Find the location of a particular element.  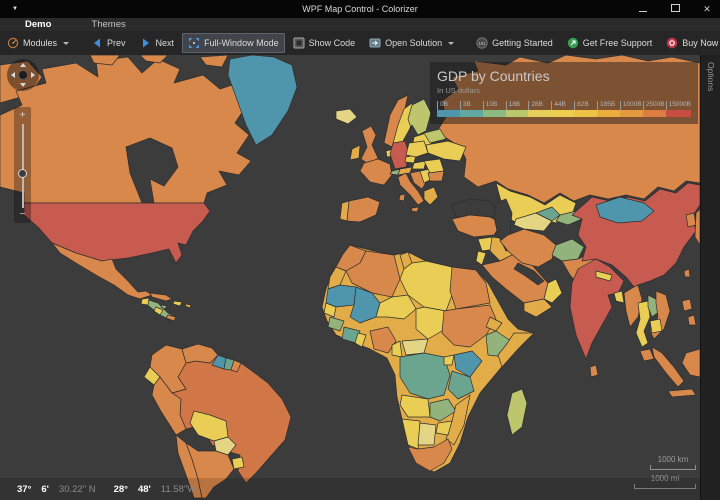

longitude-minutes: 48' is located at coordinates (144, 489).